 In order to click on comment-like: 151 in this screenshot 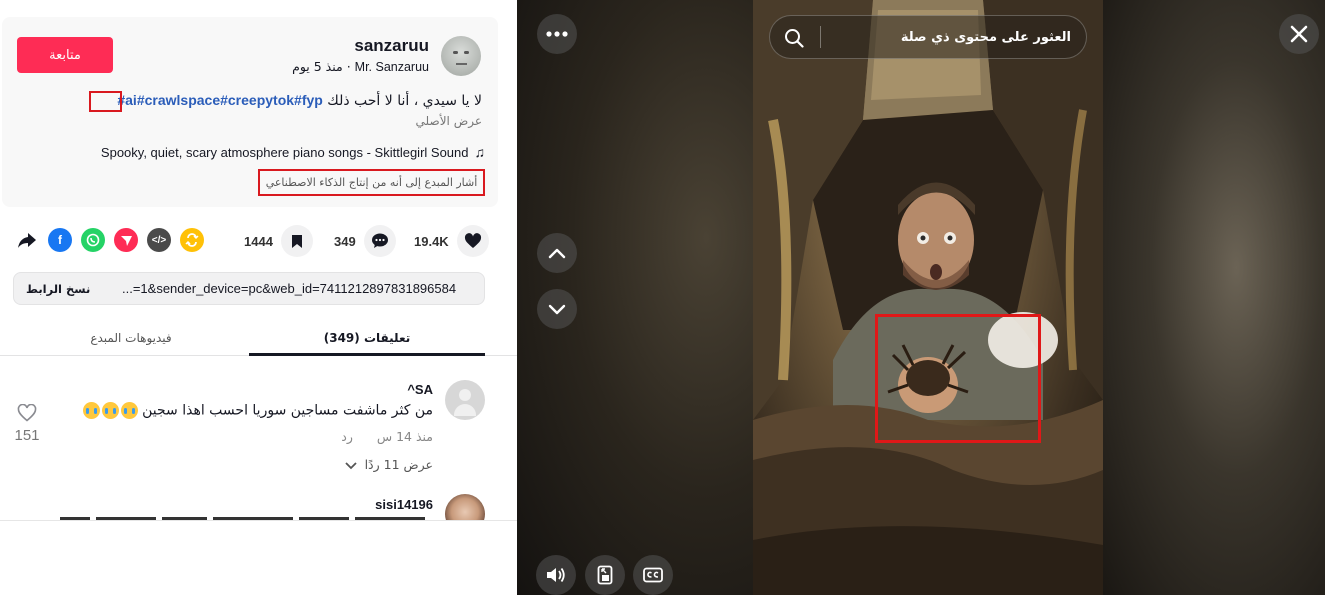, I will do `click(27, 423)`.